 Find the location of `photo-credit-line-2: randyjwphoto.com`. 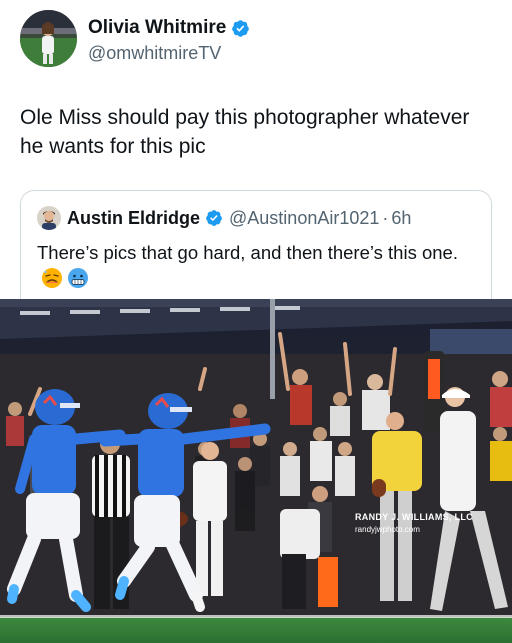

photo-credit-line-2: randyjwphoto.com is located at coordinates (387, 529).